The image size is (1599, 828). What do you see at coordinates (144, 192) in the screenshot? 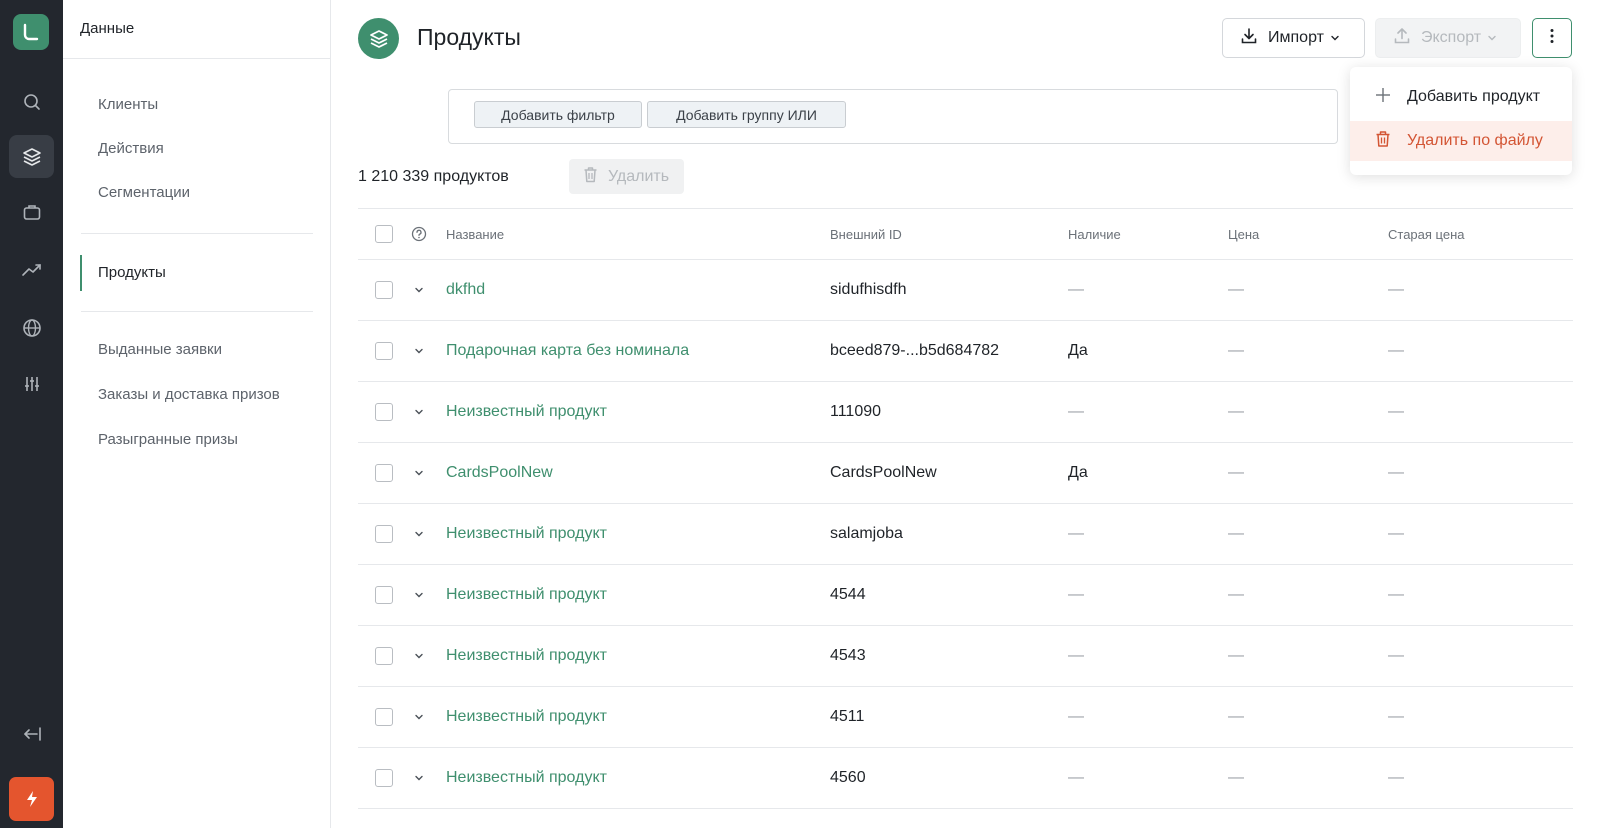
I see `subnav-item-segmentations: Сегментации` at bounding box center [144, 192].